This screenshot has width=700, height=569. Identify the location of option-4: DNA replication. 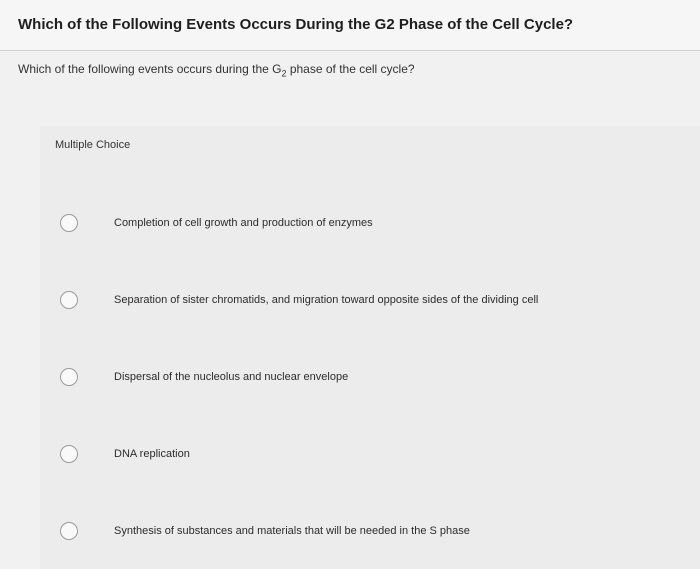
(370, 454).